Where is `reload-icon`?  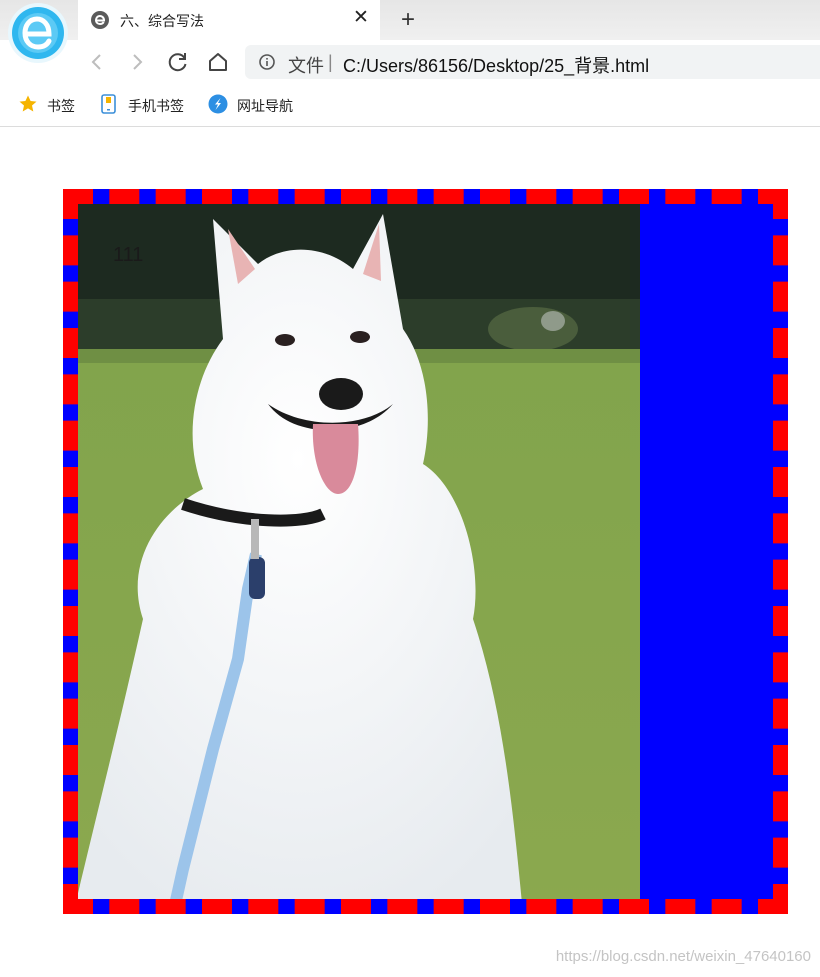
reload-icon is located at coordinates (178, 62).